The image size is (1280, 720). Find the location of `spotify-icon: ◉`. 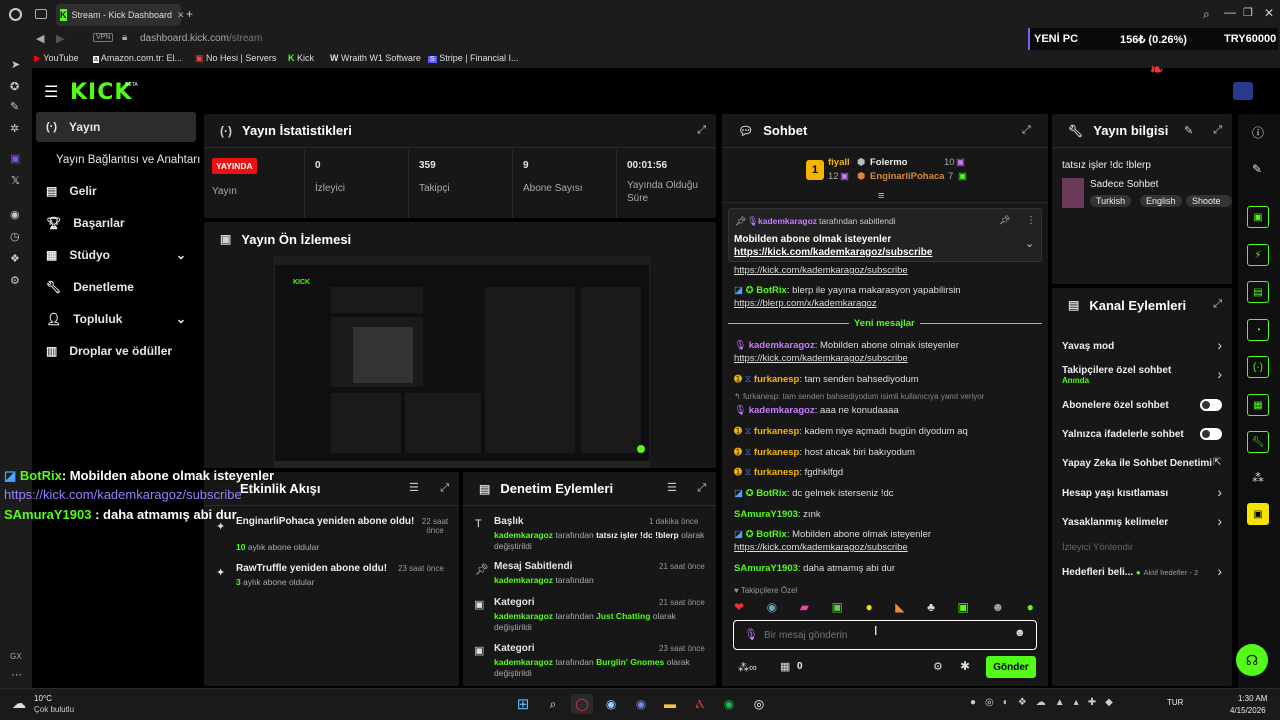

spotify-icon: ◉ is located at coordinates (729, 704).